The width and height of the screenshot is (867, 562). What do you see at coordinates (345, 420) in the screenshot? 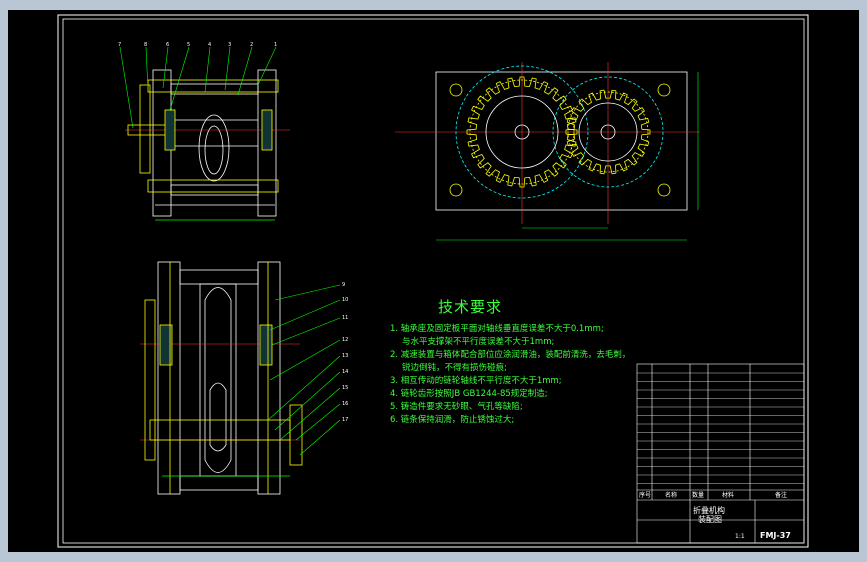
I see `svg-text: 17` at bounding box center [345, 420].